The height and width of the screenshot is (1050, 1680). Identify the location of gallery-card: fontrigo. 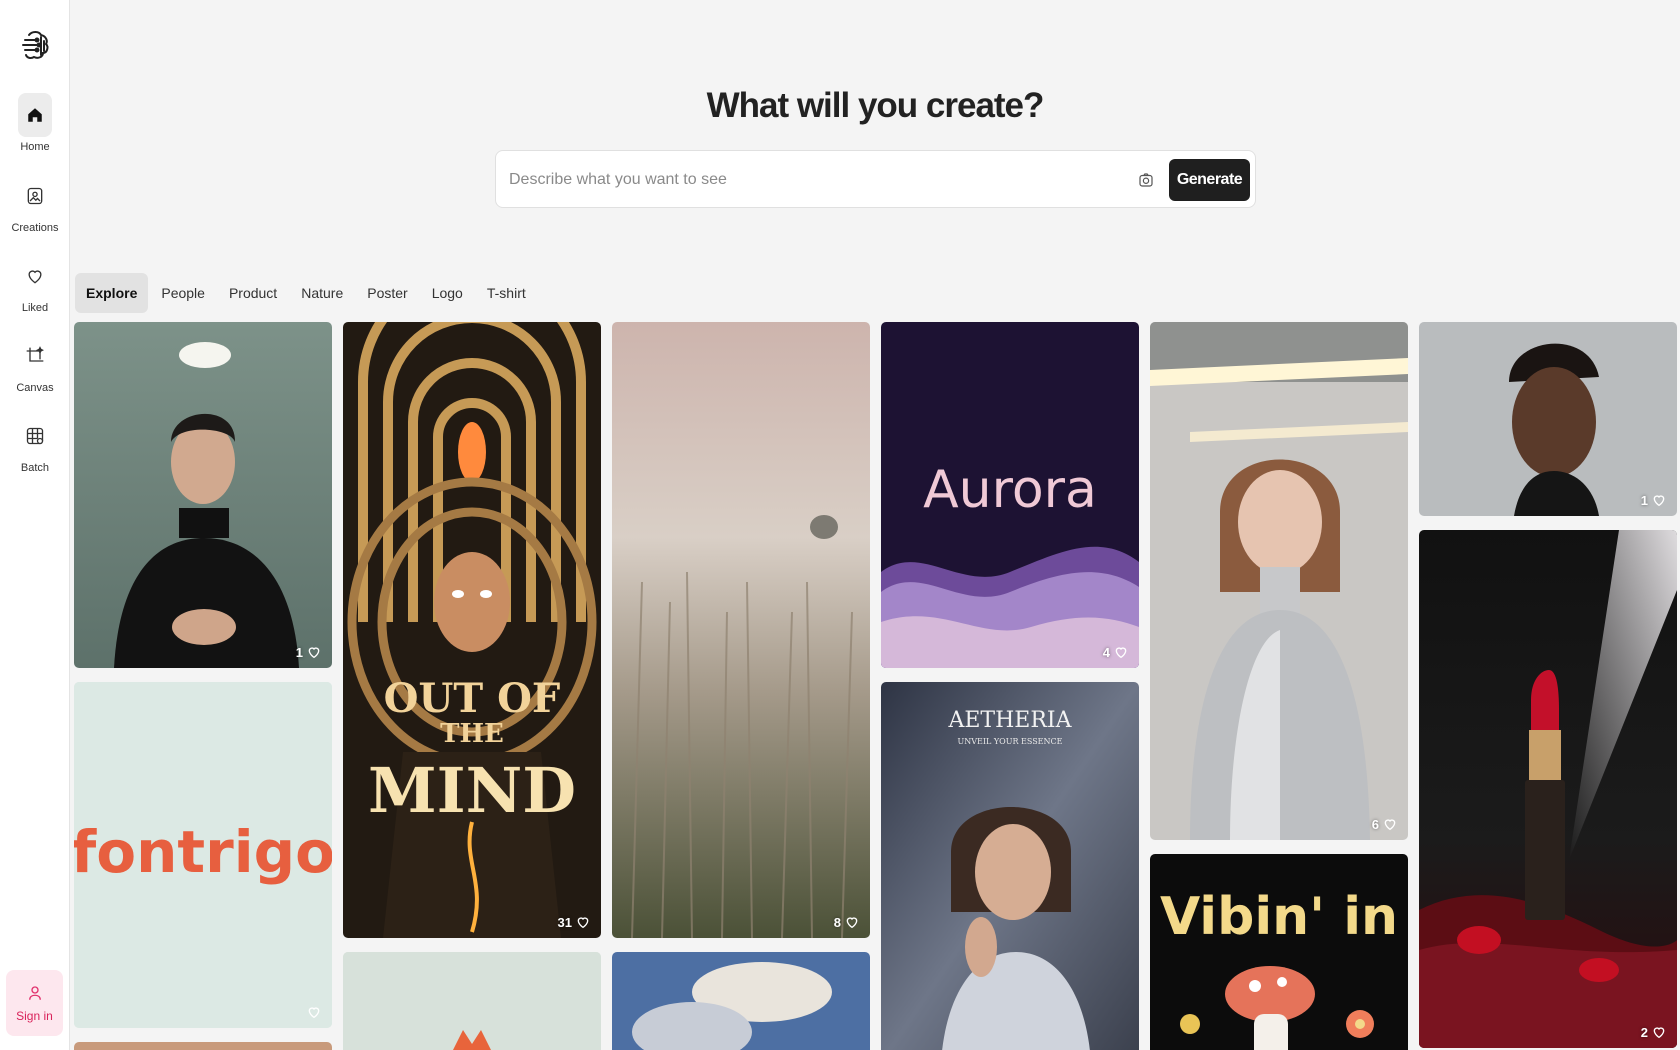
(203, 855).